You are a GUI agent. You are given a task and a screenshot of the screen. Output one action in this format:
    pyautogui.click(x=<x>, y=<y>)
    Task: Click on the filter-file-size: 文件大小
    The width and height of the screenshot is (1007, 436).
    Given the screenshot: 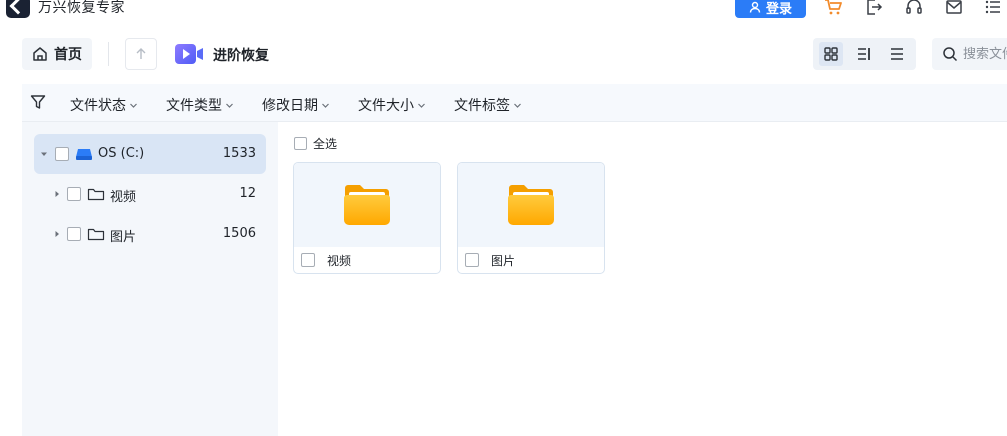 What is the action you would take?
    pyautogui.click(x=392, y=105)
    